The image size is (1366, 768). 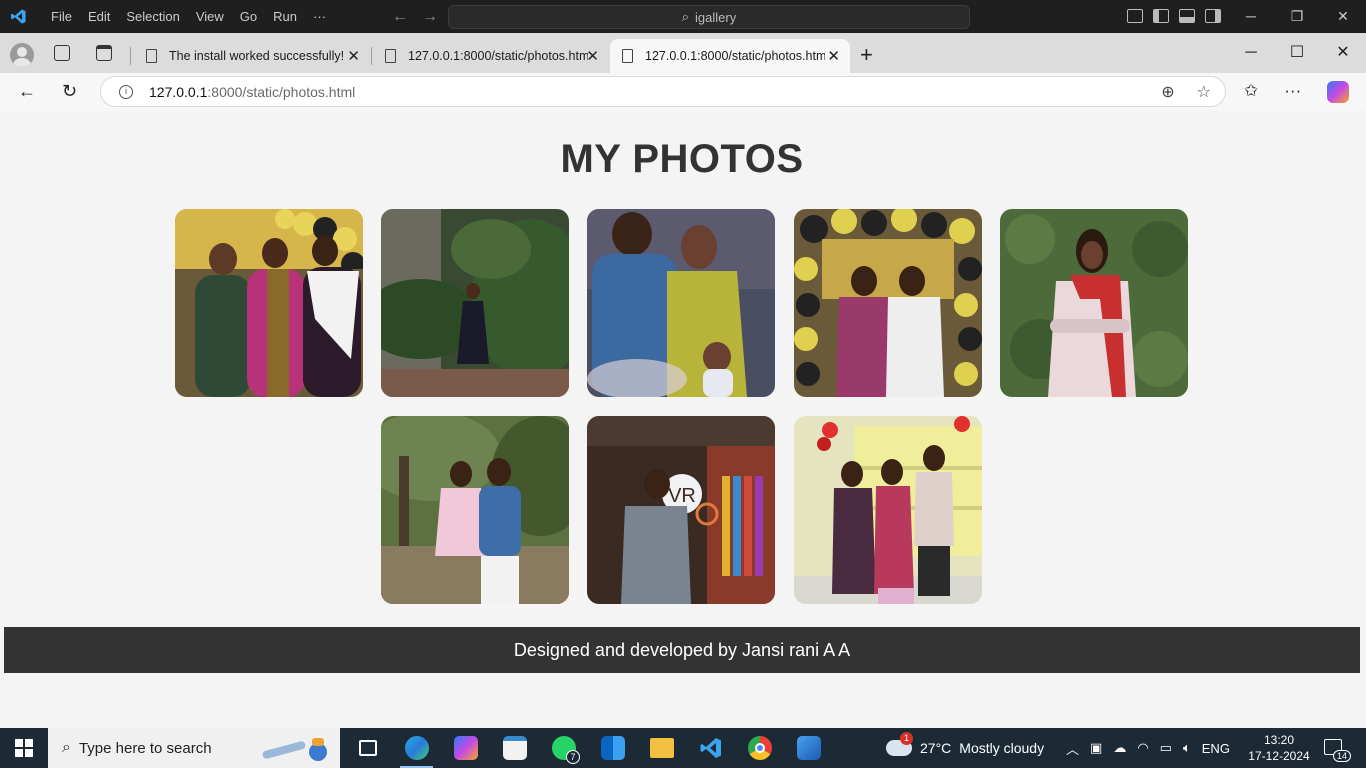 I want to click on show-hidden-icons-chevron-icon: ︿, so click(x=1072, y=748).